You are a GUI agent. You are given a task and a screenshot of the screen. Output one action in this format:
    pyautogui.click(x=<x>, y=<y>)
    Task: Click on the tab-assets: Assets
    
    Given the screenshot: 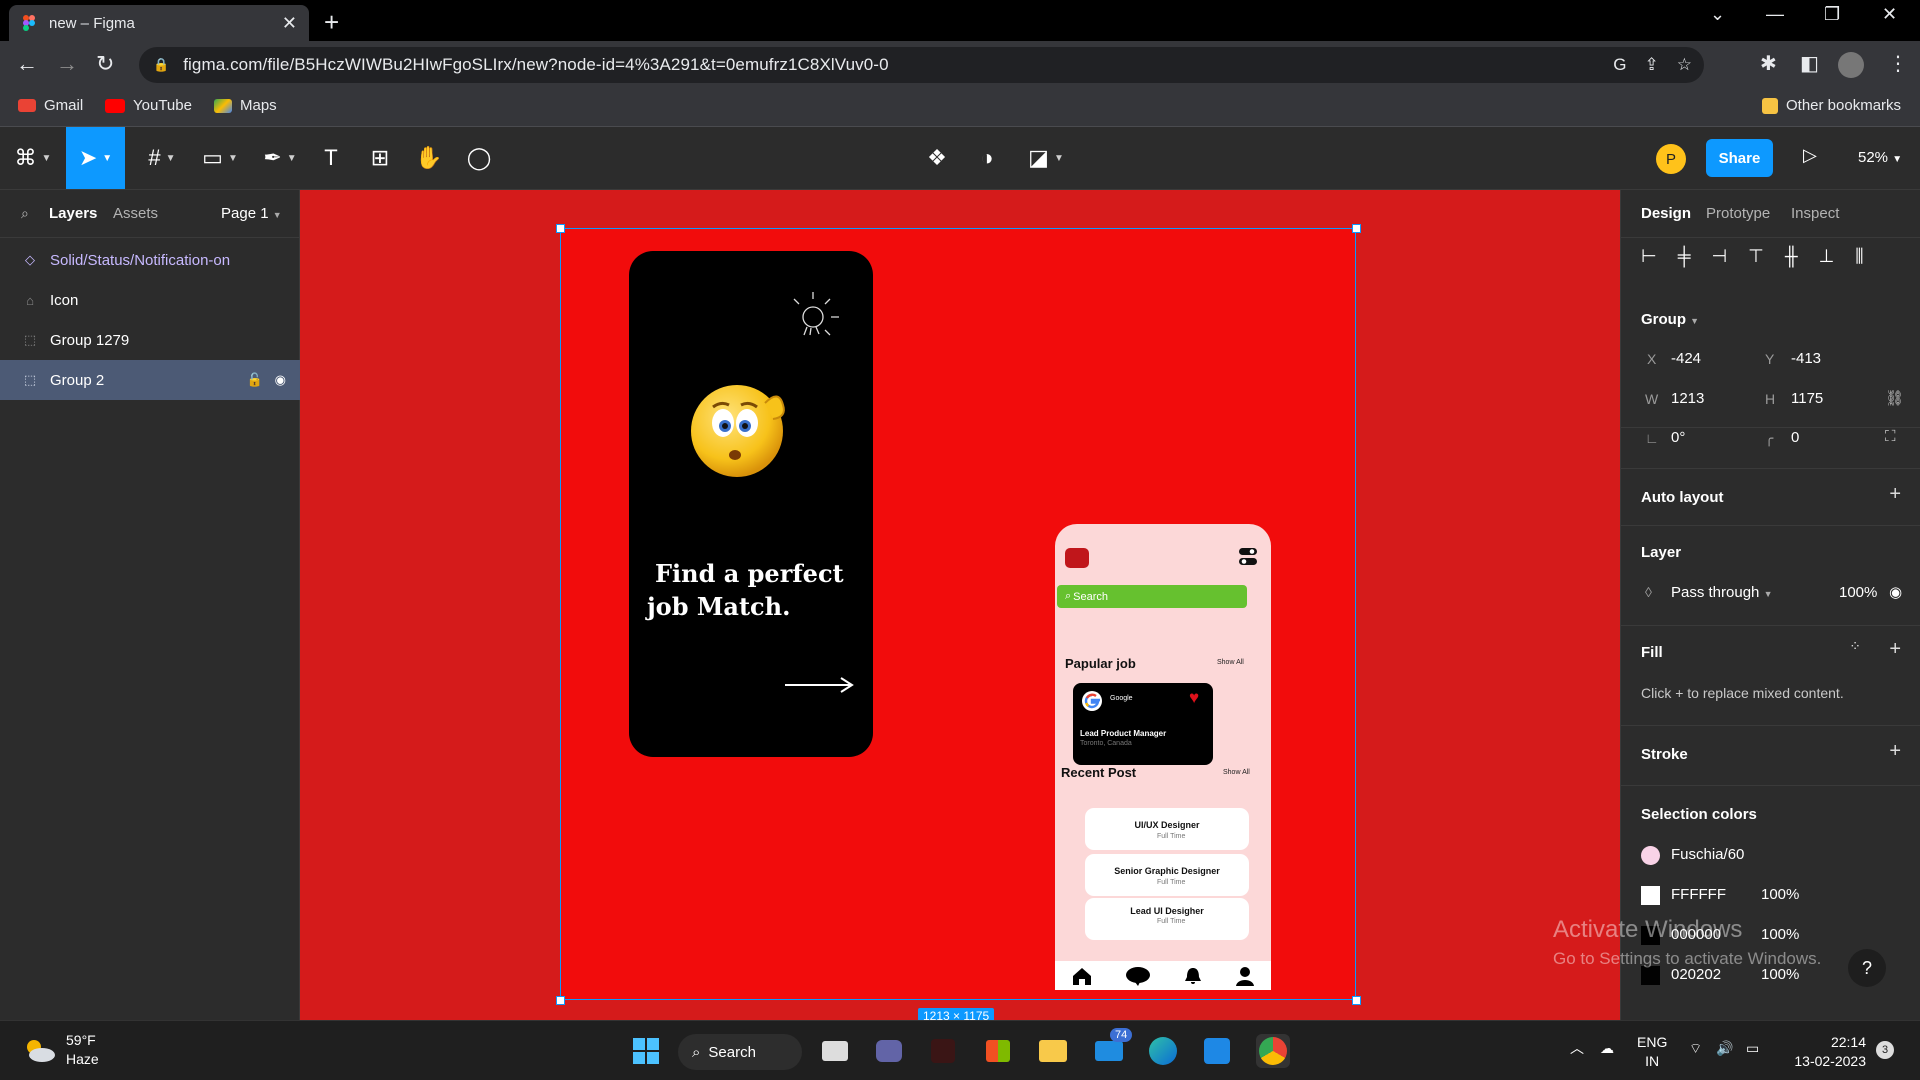 What is the action you would take?
    pyautogui.click(x=135, y=213)
    